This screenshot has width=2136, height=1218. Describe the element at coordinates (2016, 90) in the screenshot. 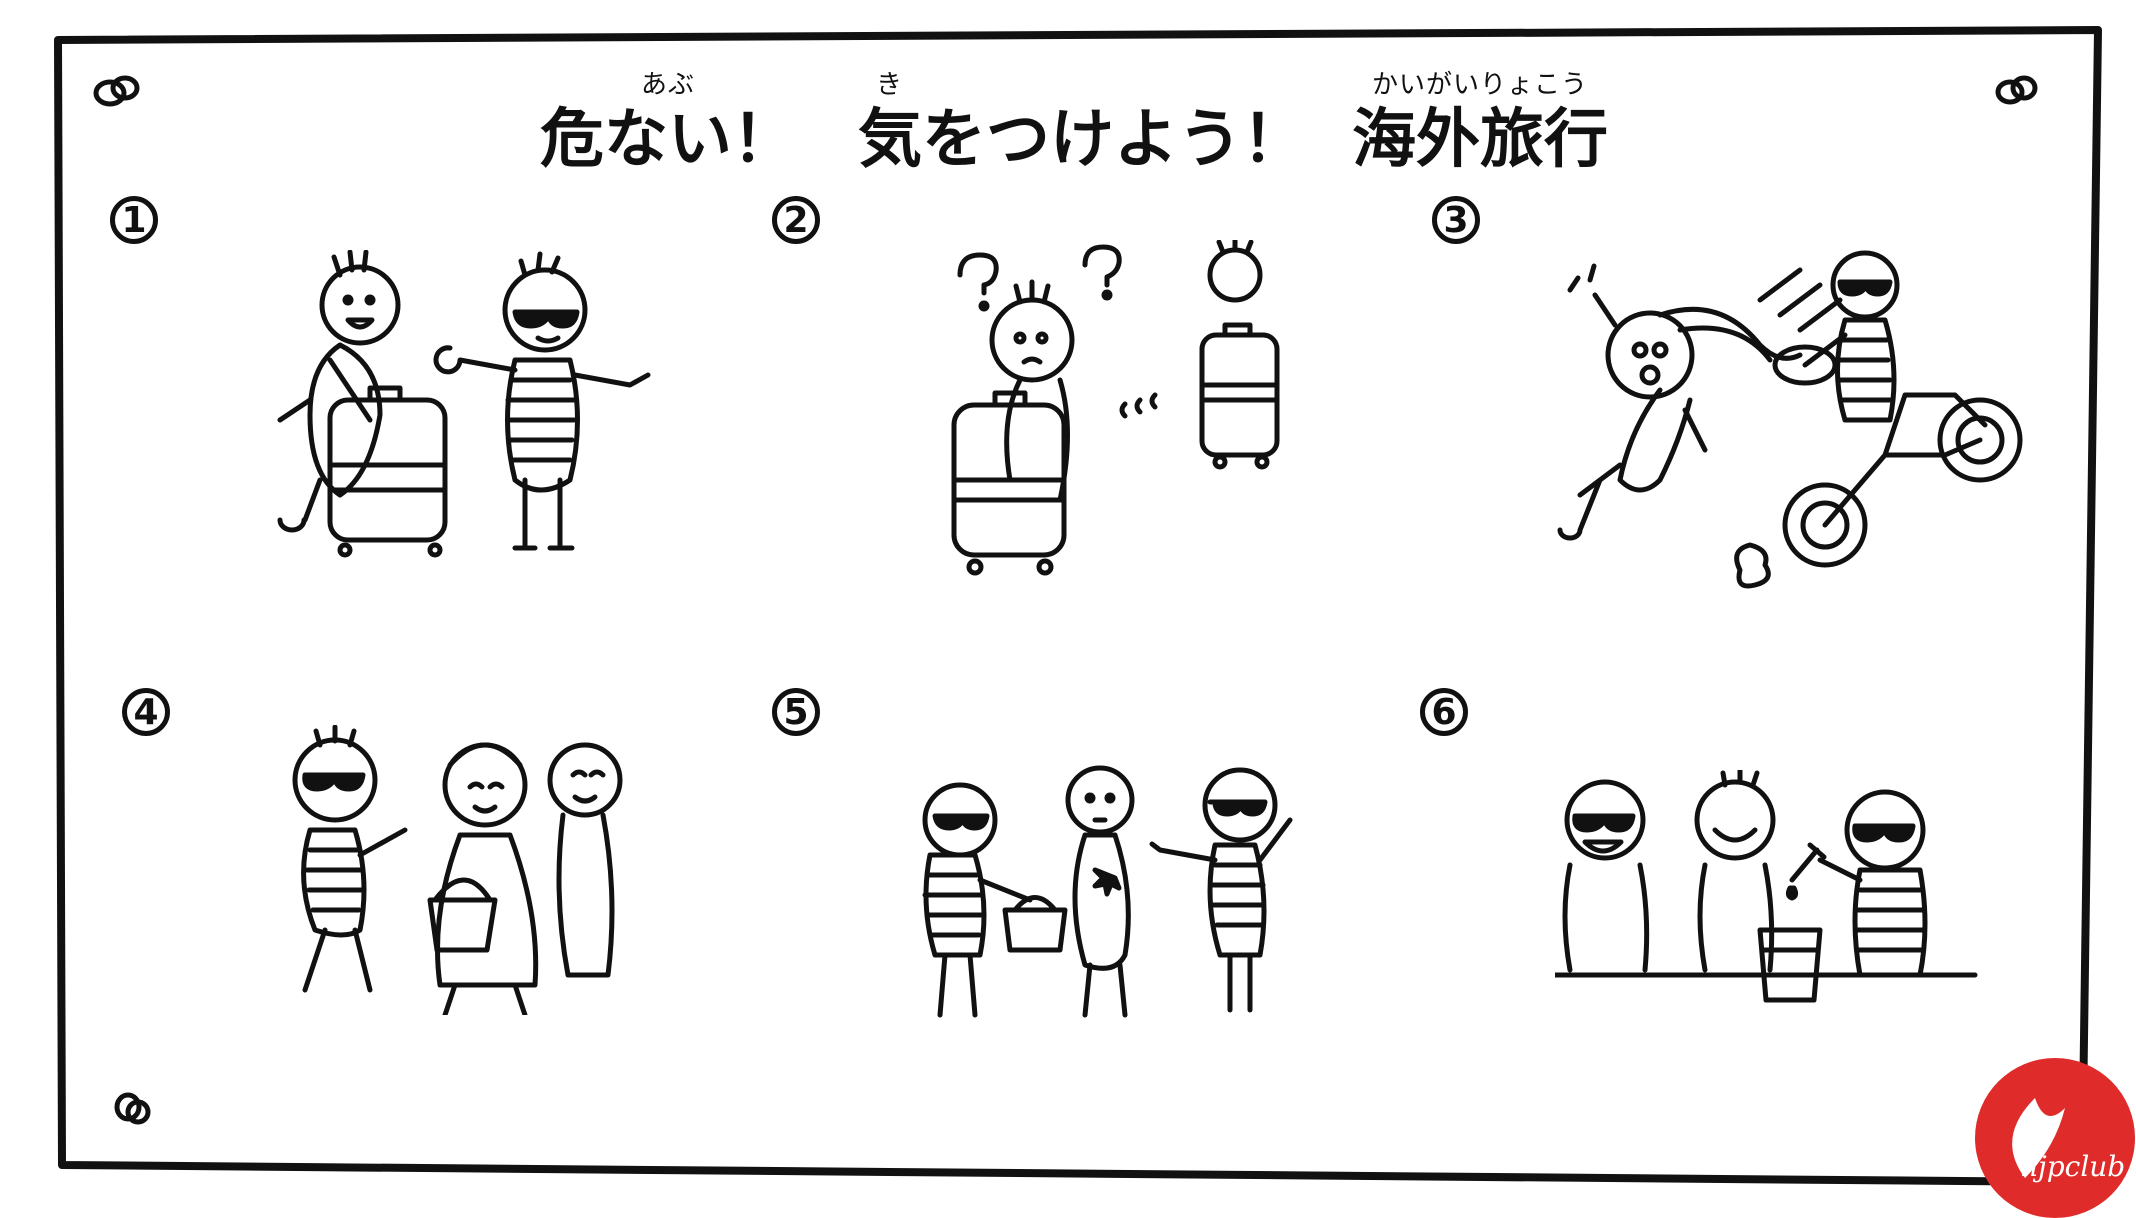

I see `pin-icon-top-right` at that location.